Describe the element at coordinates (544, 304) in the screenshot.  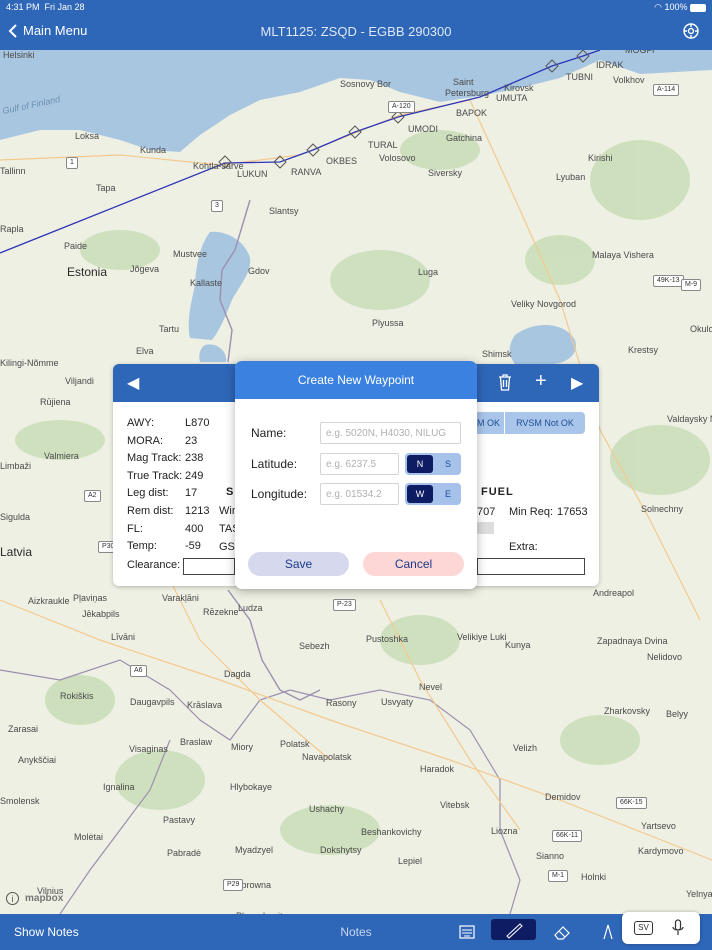
I see `map-place-label: Veliky Novgorod` at that location.